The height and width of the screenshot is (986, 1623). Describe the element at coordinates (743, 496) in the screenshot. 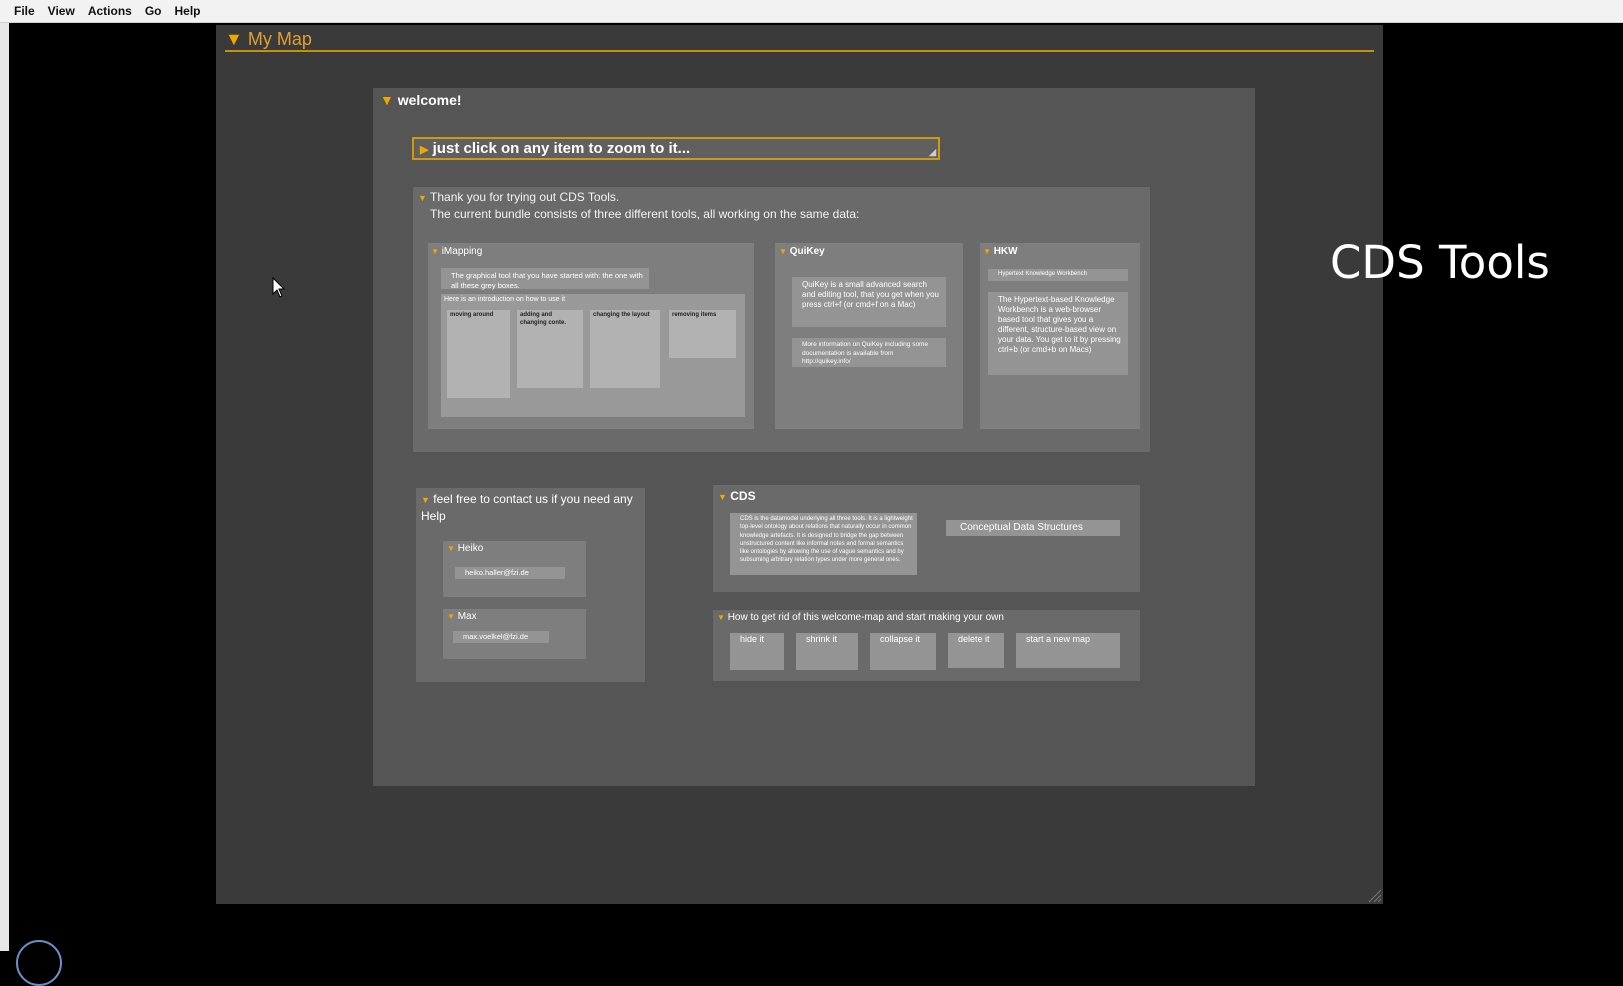

I see `cds-title-label: CDS` at that location.